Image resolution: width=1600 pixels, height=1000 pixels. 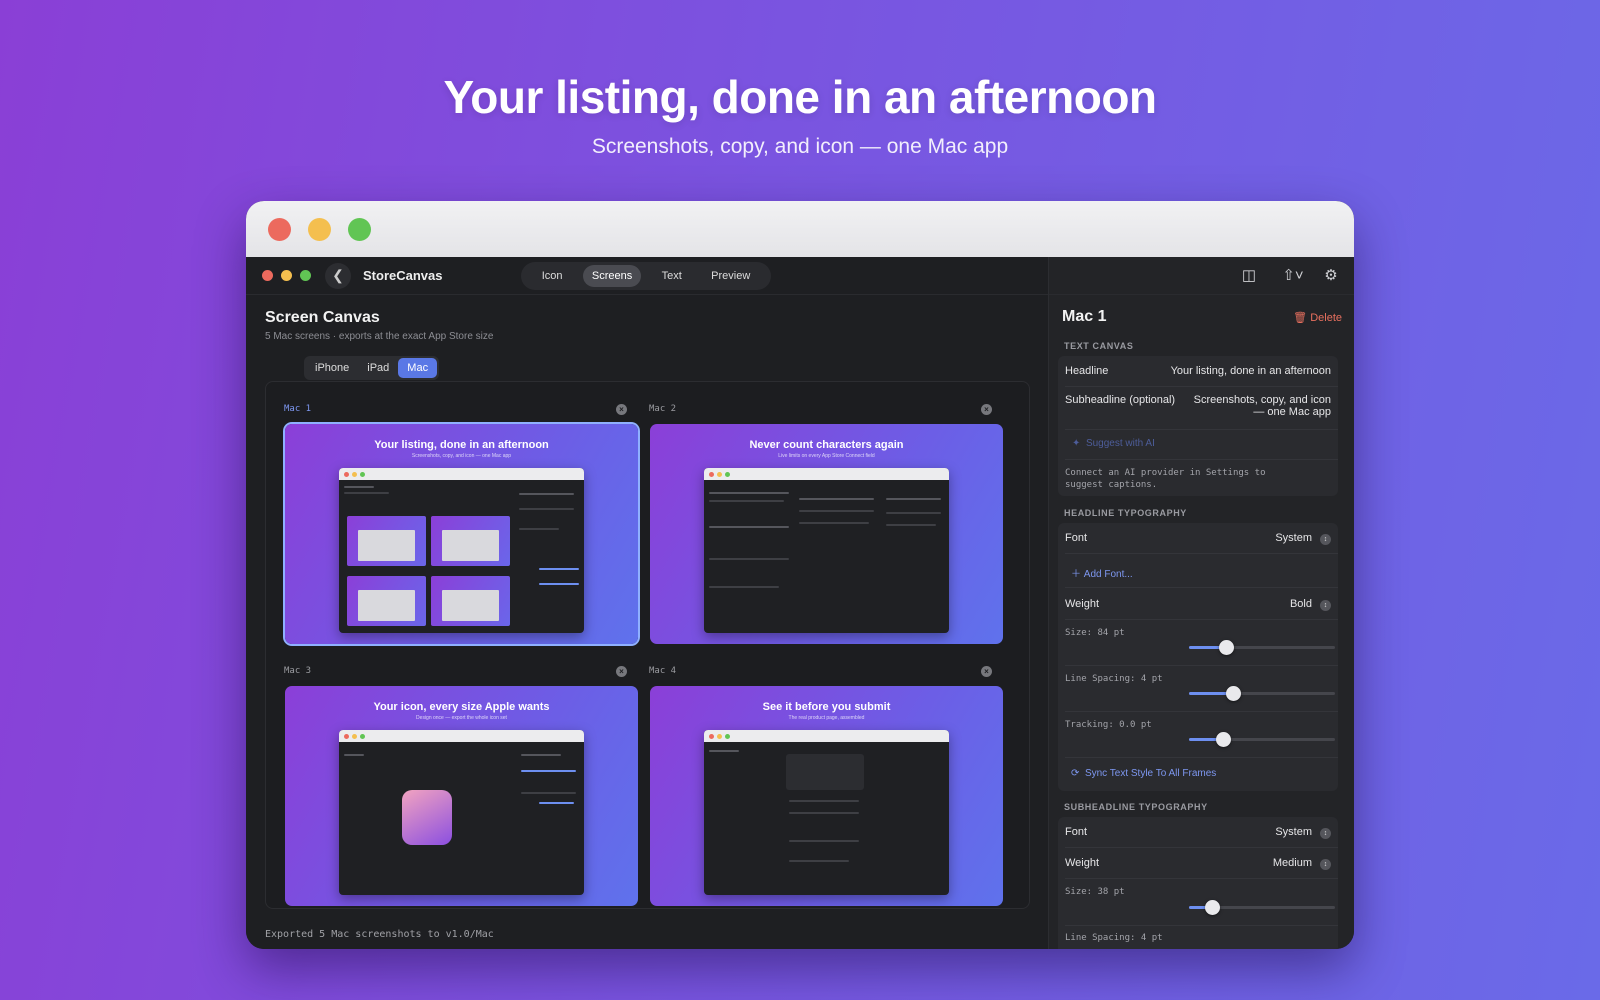 What do you see at coordinates (1079, 443) in the screenshot?
I see `sparkle-icon: ✦` at bounding box center [1079, 443].